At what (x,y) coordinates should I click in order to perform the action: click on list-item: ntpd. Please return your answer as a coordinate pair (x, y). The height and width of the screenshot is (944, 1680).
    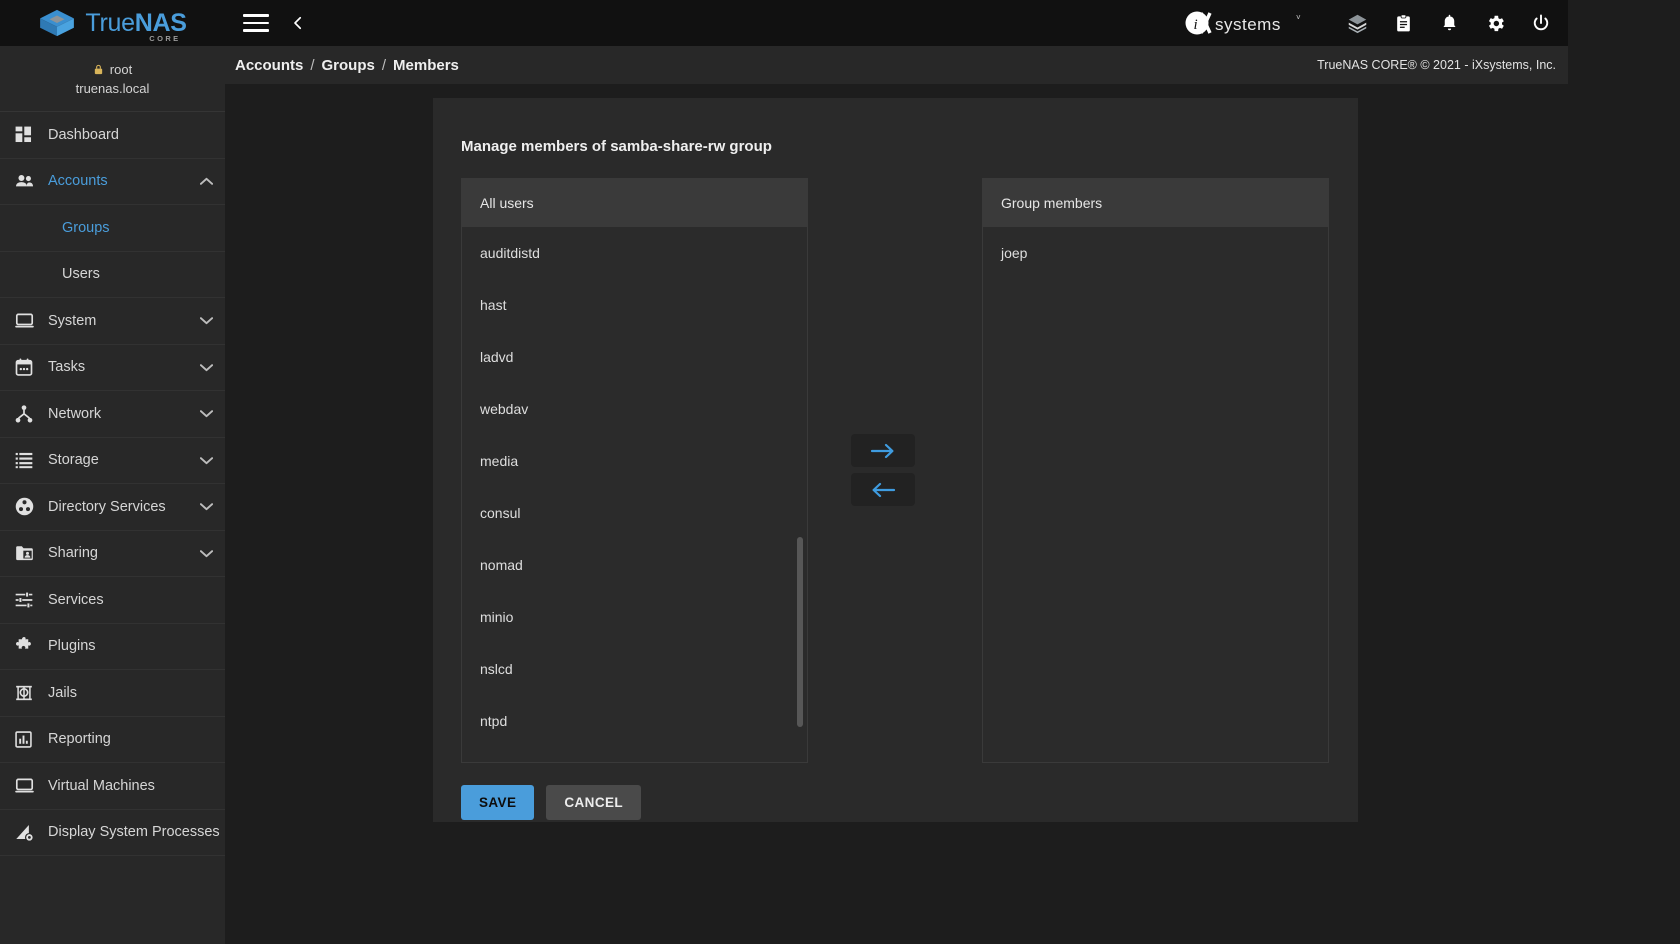
    Looking at the image, I should click on (634, 721).